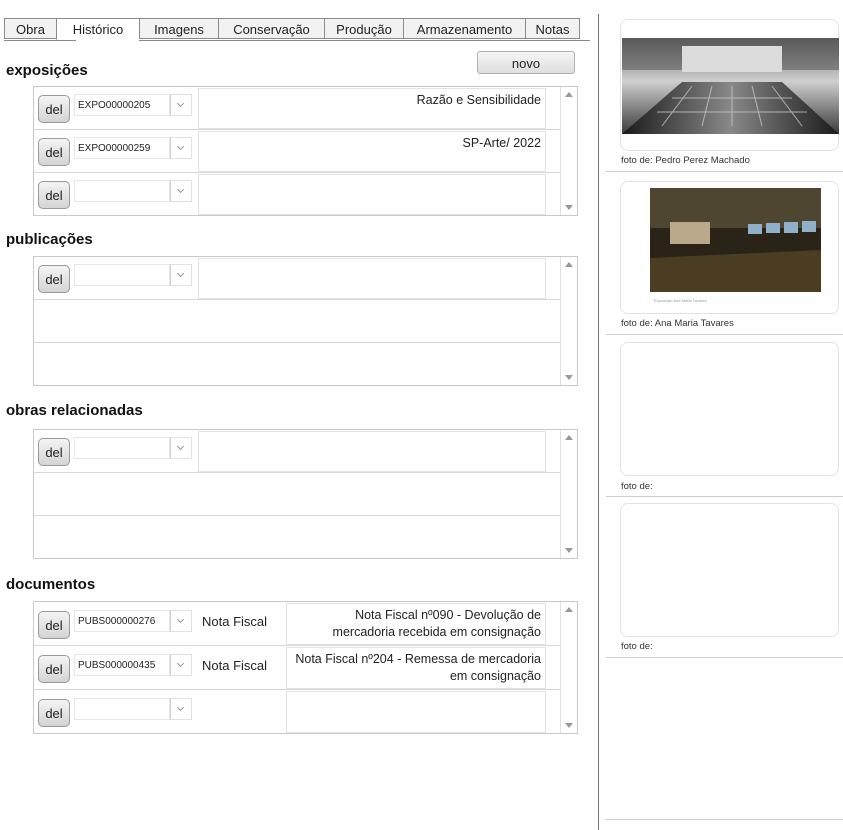 The height and width of the screenshot is (830, 843). What do you see at coordinates (40, 40) in the screenshot?
I see `tab-baseline-left` at bounding box center [40, 40].